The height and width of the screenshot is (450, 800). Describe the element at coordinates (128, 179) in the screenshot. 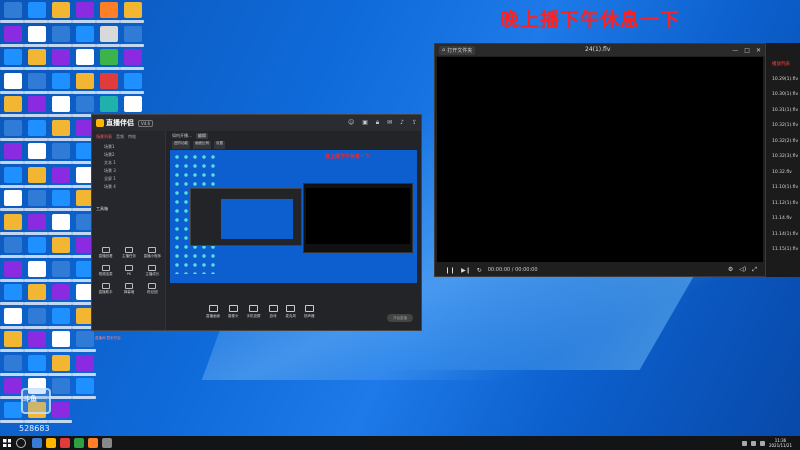

I see `scene-item: 全屏 1` at that location.